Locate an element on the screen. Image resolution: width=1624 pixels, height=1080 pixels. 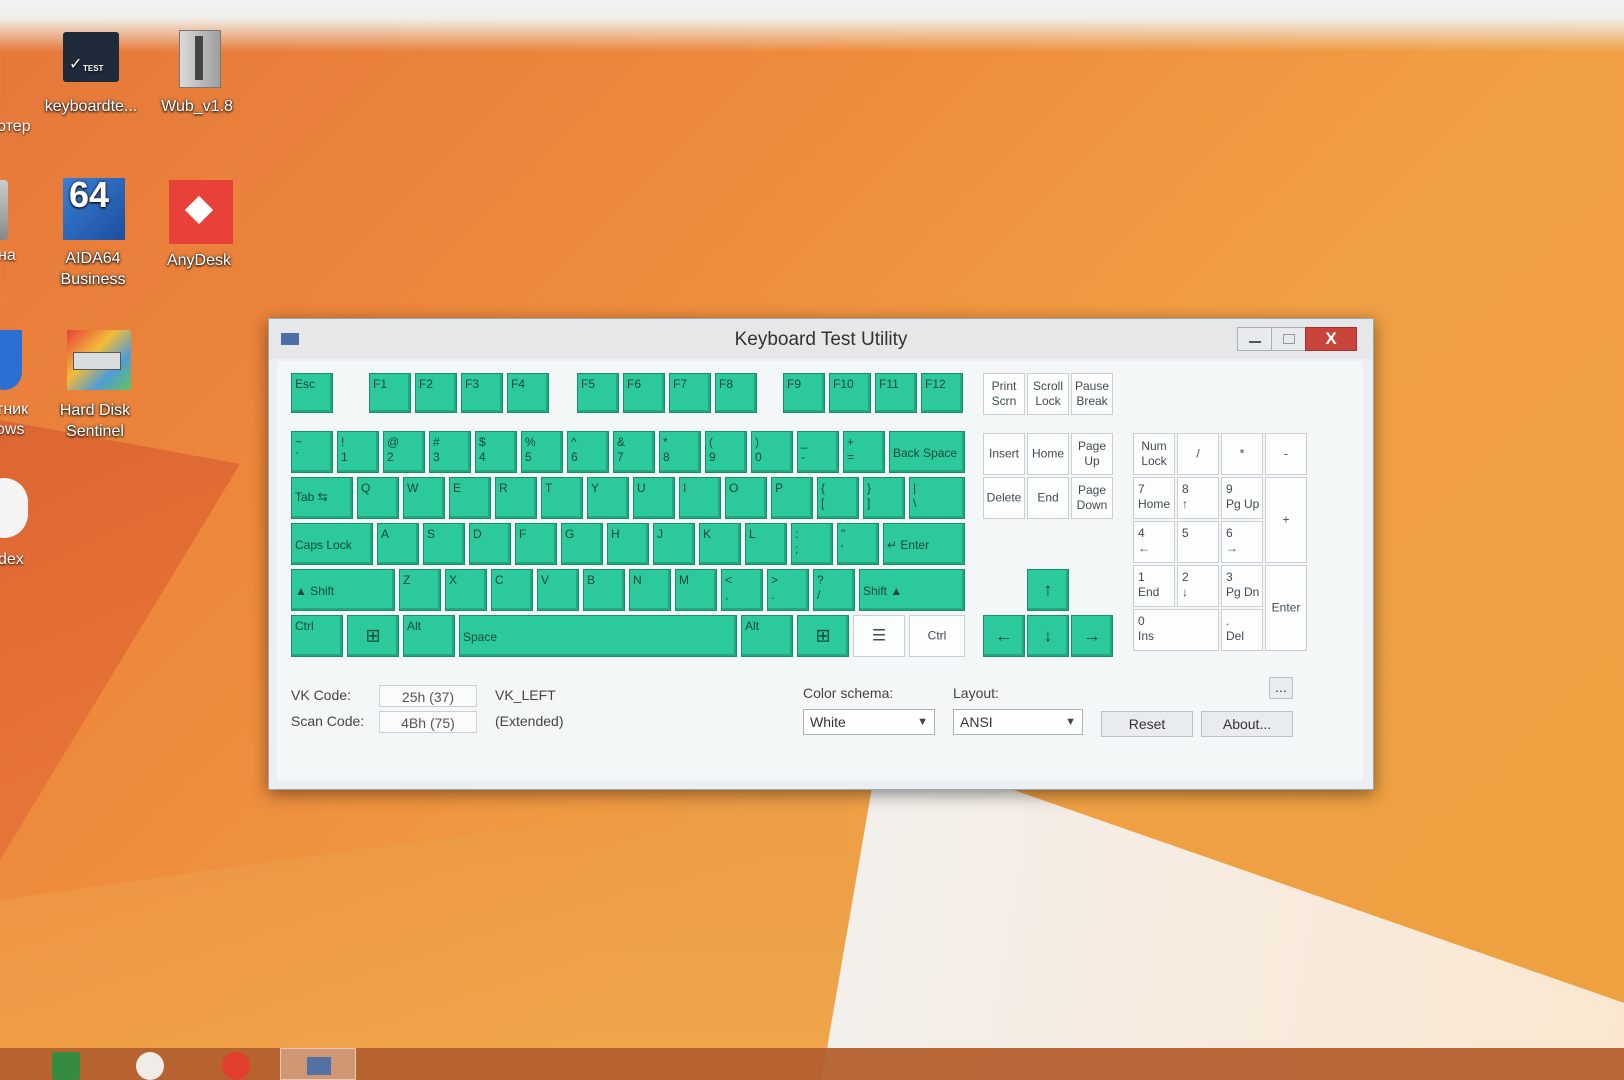
key-page-down: Page Down is located at coordinates (1092, 498).